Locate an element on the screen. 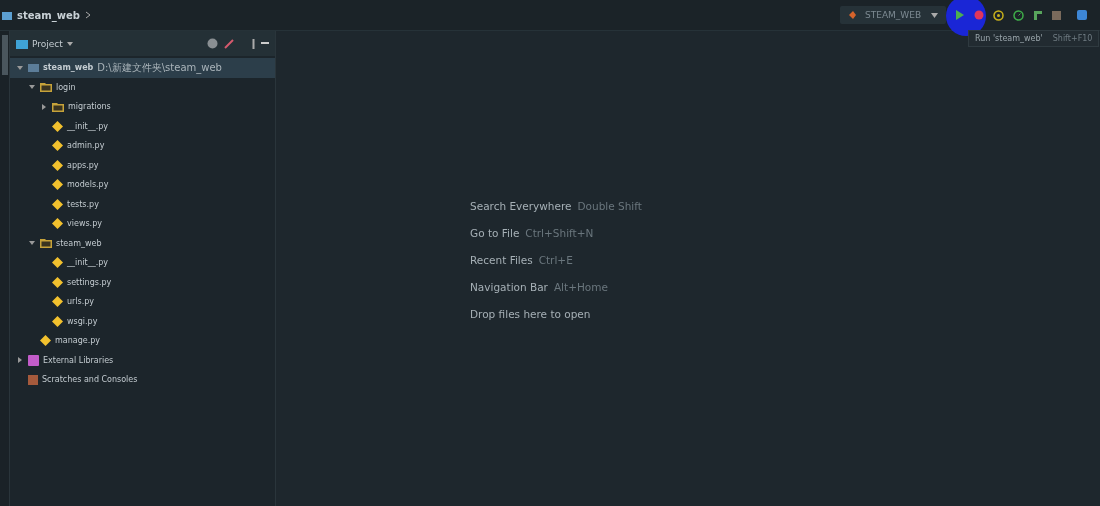 This screenshot has height=506, width=1100. tree-item: settings.py is located at coordinates (142, 282).